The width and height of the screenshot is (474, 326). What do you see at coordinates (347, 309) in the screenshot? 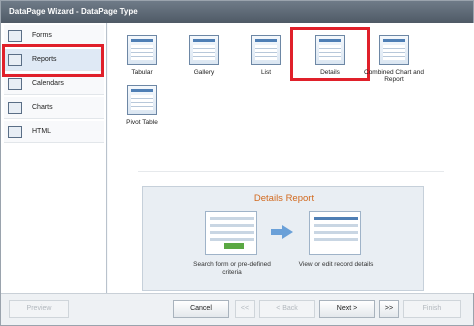
I see `next-button: Next >` at bounding box center [347, 309].